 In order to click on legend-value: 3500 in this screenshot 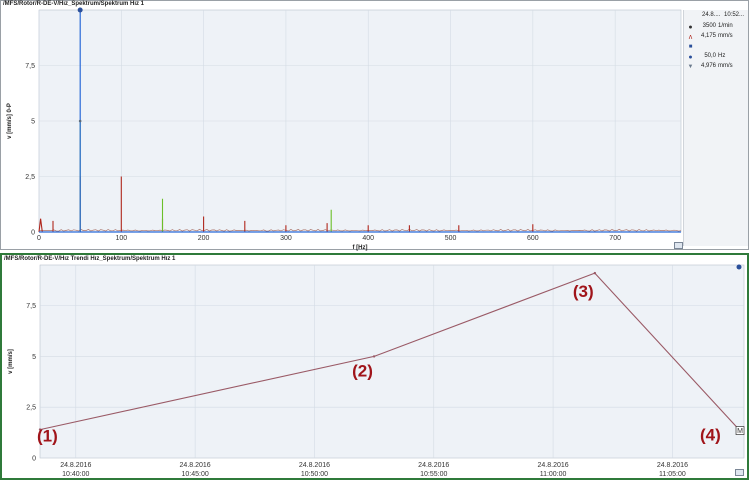, I will do `click(709, 26)`.